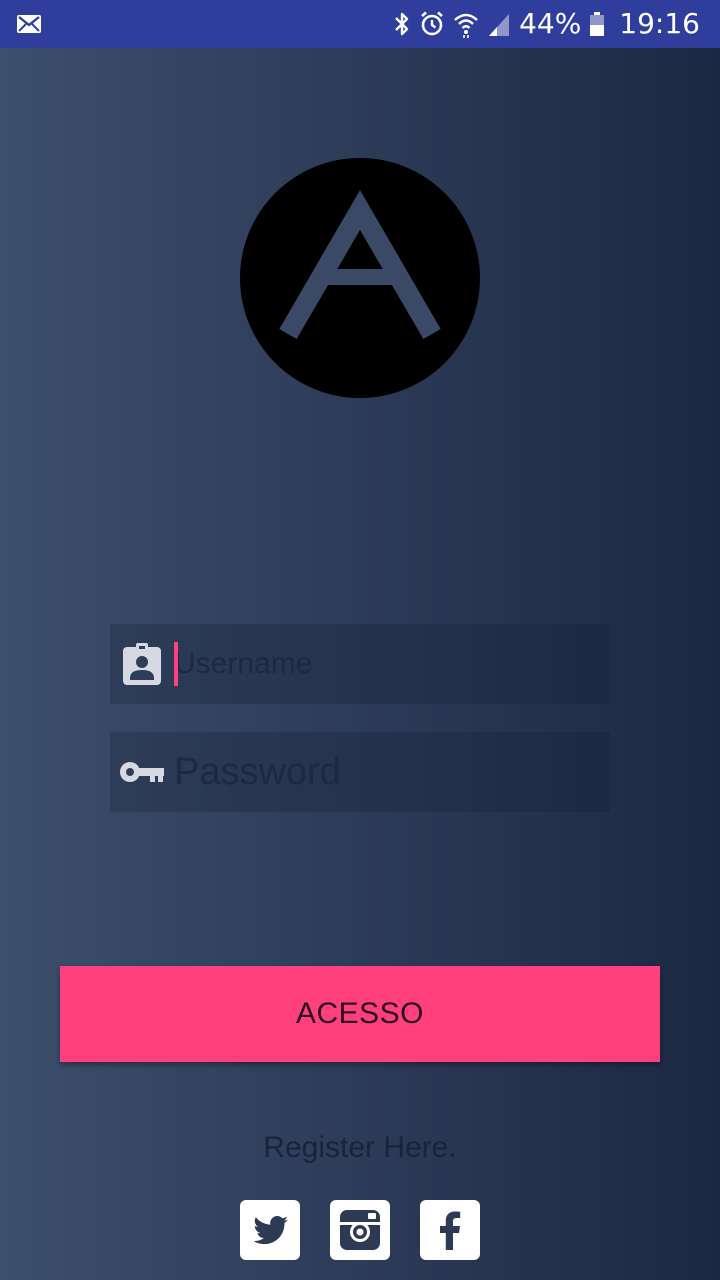 The height and width of the screenshot is (1280, 720). I want to click on facebook-button, so click(450, 1230).